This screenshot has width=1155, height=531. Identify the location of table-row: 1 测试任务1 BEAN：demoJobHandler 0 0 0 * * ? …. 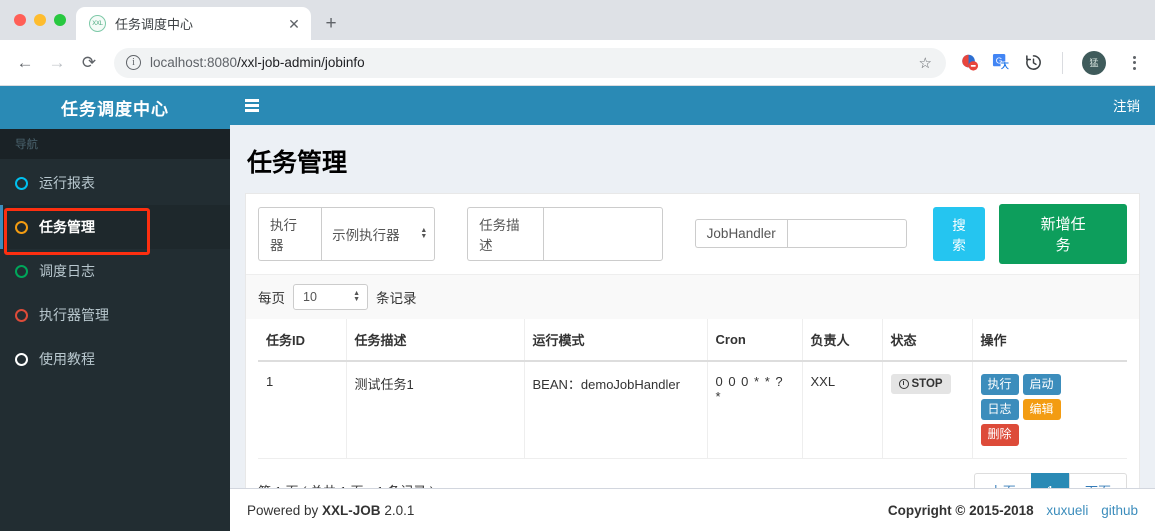
(692, 409).